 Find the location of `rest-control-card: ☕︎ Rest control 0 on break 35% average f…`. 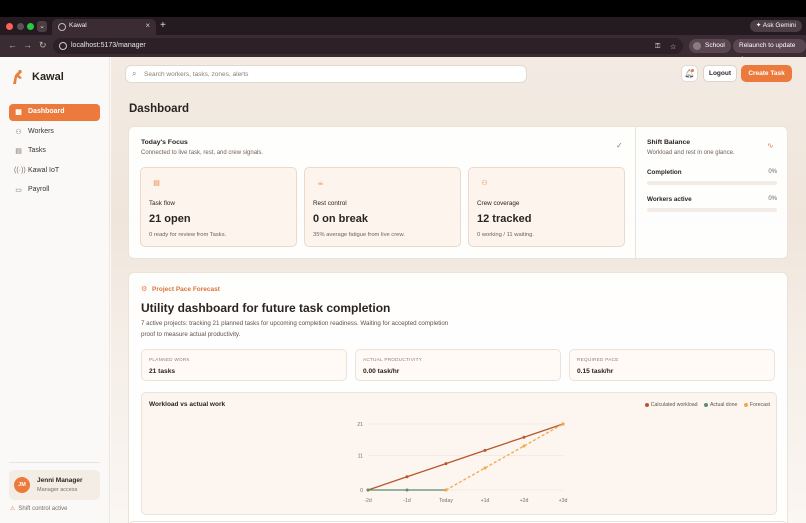

rest-control-card: ☕︎ Rest control 0 on break 35% average f… is located at coordinates (382, 207).